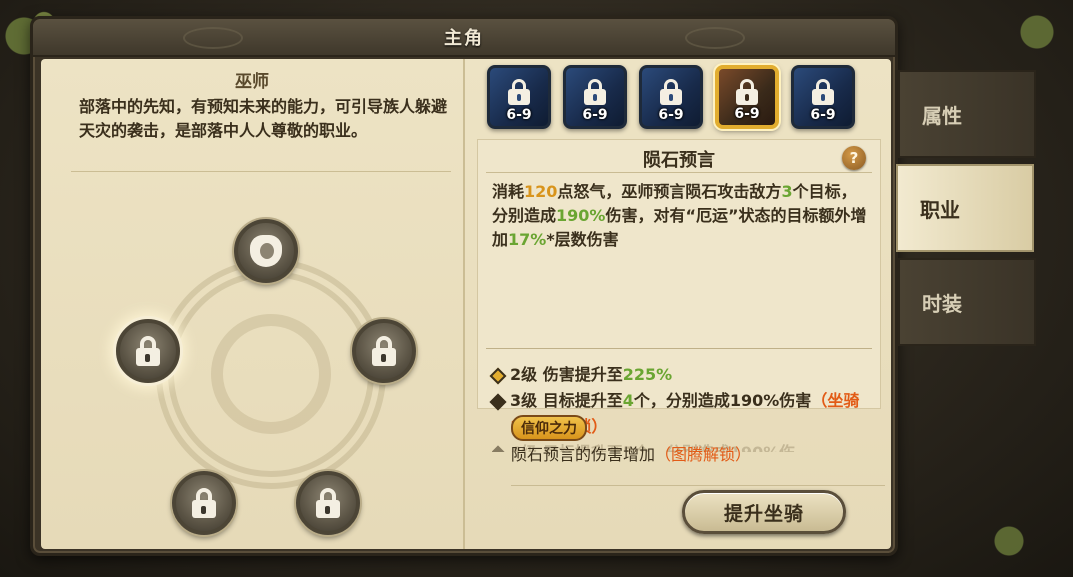  I want to click on talent-node-top, so click(266, 251).